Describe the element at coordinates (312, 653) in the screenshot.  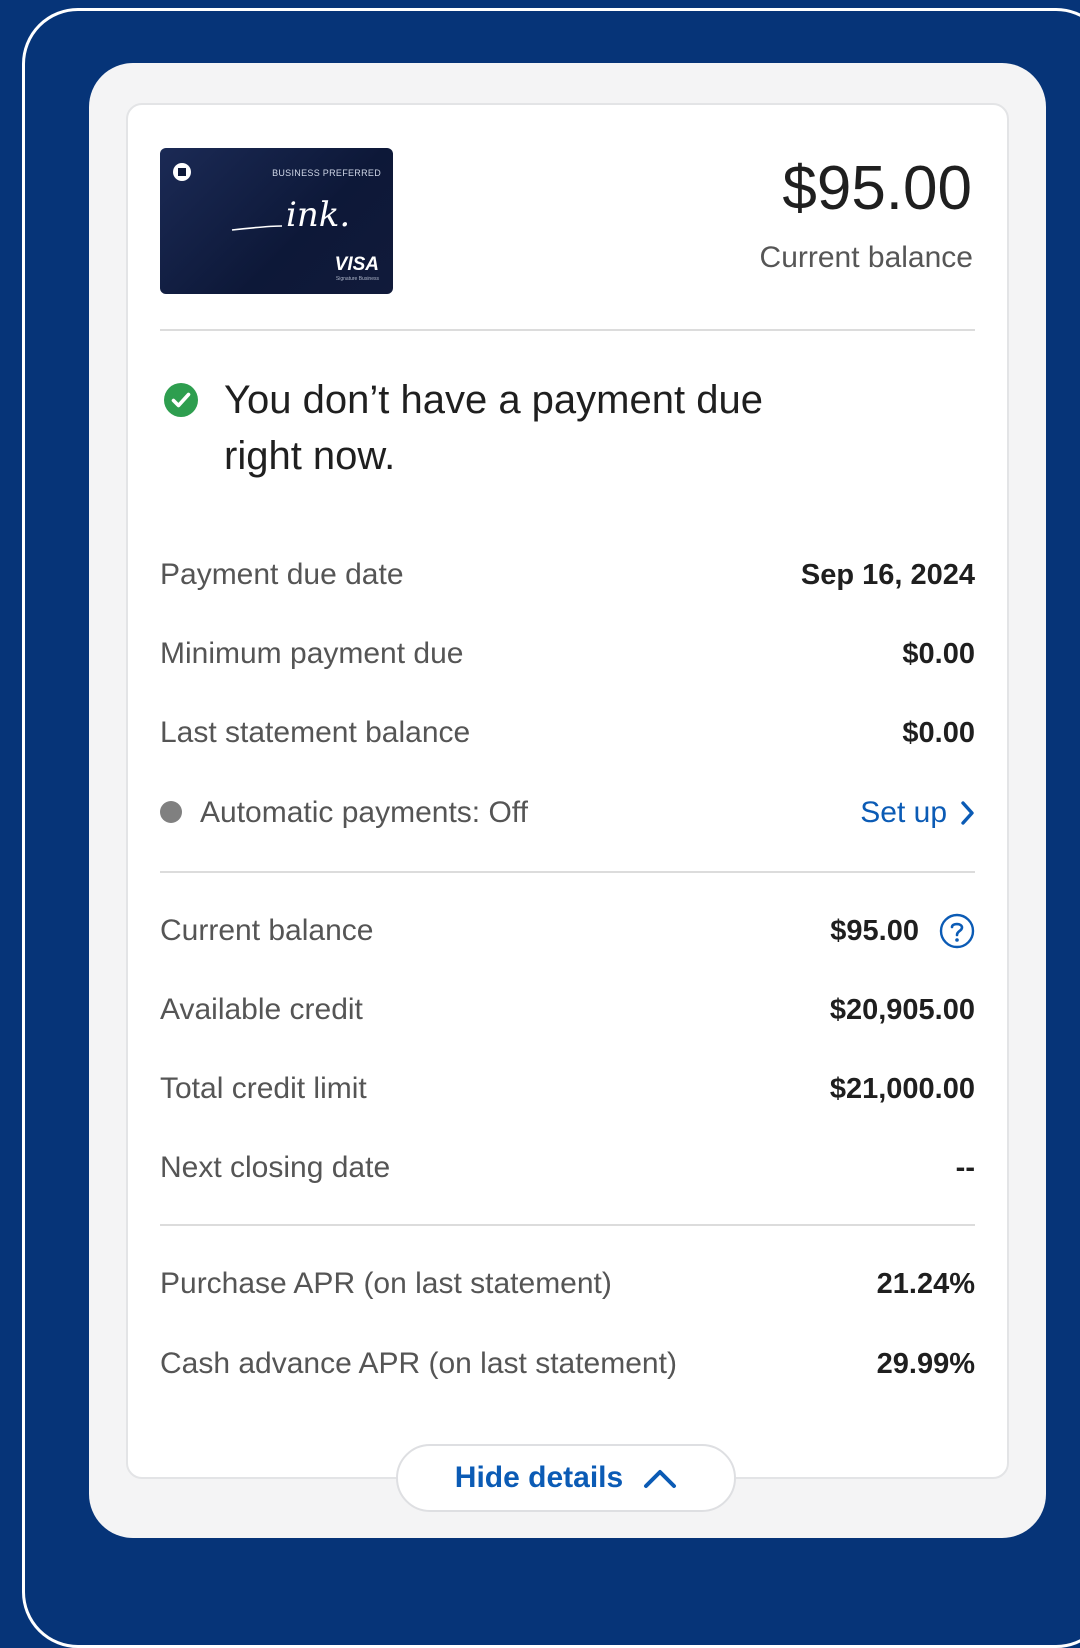
I see `row-label: Minimum payment due` at that location.